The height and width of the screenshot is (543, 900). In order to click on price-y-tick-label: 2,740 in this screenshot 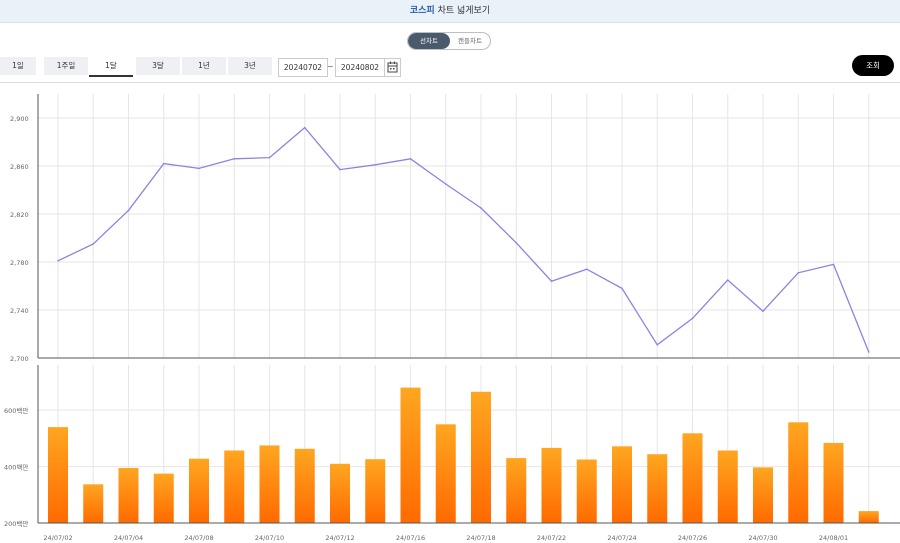, I will do `click(19, 311)`.